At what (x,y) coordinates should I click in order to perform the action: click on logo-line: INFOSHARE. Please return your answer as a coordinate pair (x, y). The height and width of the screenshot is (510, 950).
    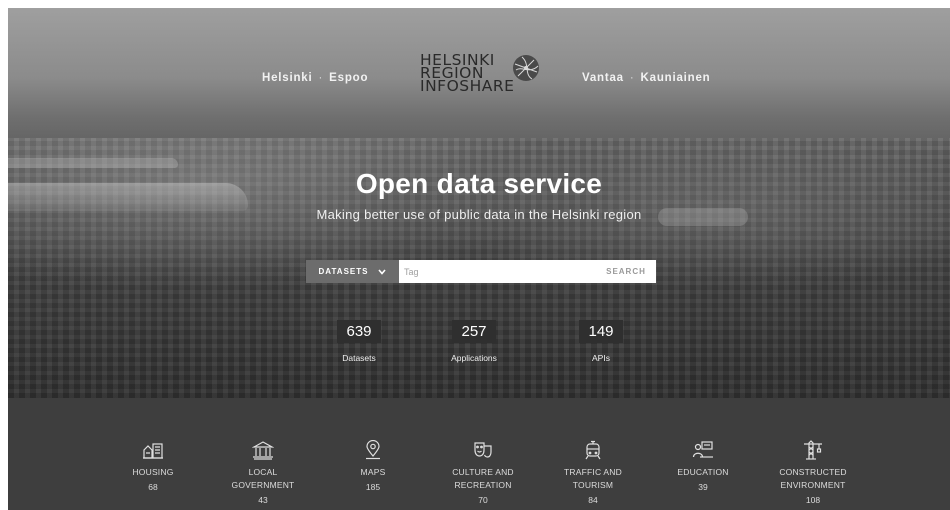
    Looking at the image, I should click on (467, 86).